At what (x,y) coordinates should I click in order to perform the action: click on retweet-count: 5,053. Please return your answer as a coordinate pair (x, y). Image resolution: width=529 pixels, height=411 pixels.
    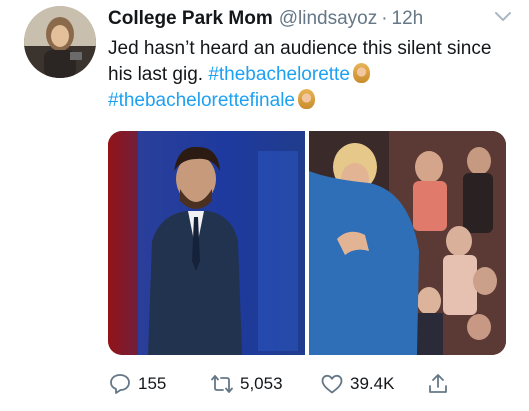
    Looking at the image, I should click on (261, 383).